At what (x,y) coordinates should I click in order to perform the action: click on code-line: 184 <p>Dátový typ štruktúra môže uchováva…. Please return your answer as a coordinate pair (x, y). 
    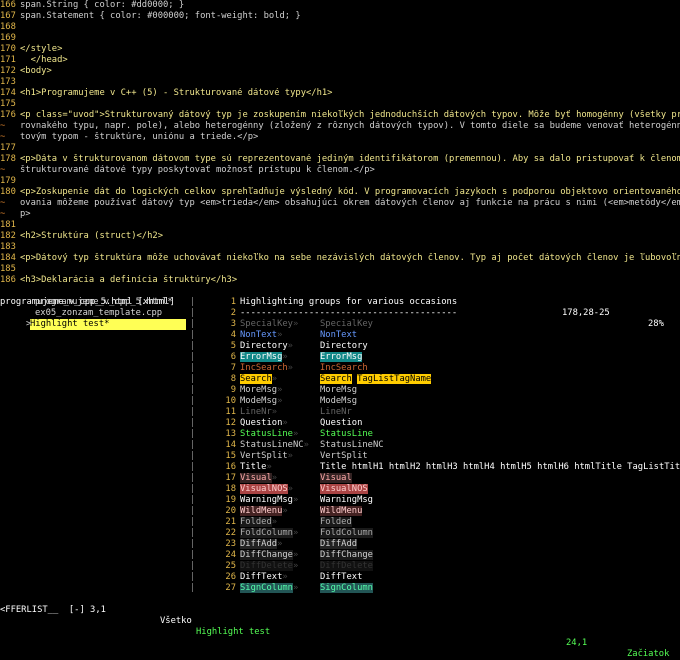
    Looking at the image, I should click on (340, 258).